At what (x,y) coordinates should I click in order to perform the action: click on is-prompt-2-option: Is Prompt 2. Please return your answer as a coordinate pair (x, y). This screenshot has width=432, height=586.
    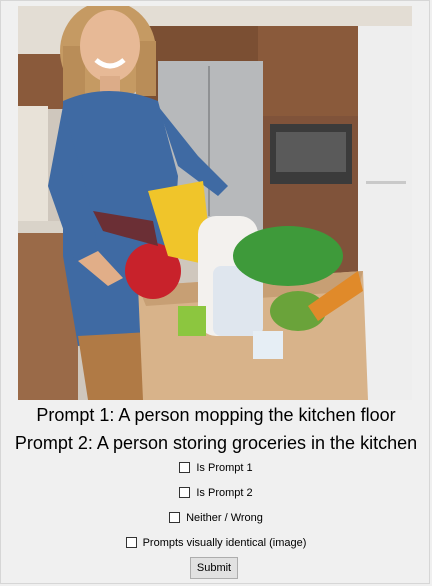
    Looking at the image, I should click on (216, 493).